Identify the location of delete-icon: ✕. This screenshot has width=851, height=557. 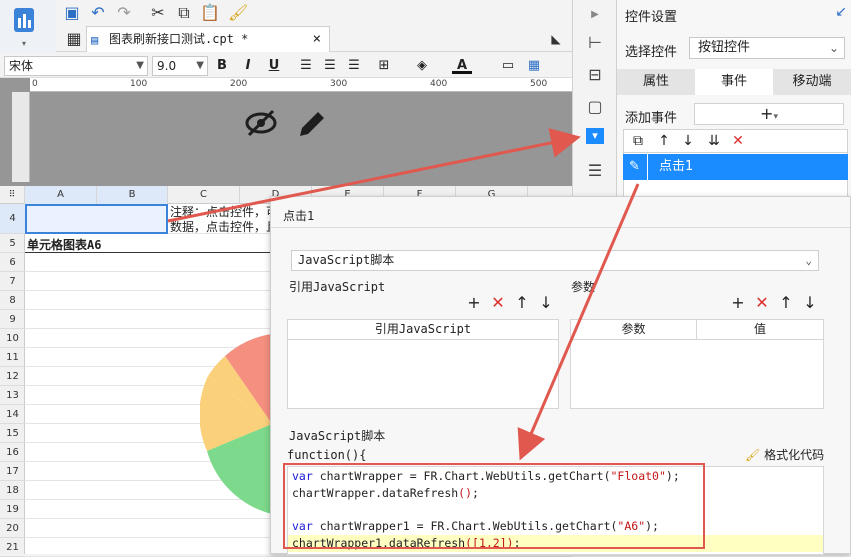
(738, 141).